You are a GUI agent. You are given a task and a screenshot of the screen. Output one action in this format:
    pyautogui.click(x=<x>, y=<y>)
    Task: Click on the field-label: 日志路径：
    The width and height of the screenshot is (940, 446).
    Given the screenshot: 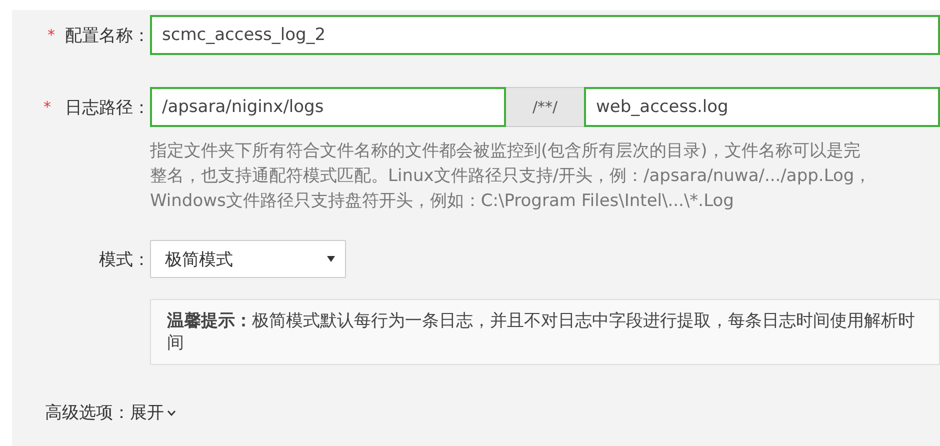 What is the action you would take?
    pyautogui.click(x=107, y=107)
    